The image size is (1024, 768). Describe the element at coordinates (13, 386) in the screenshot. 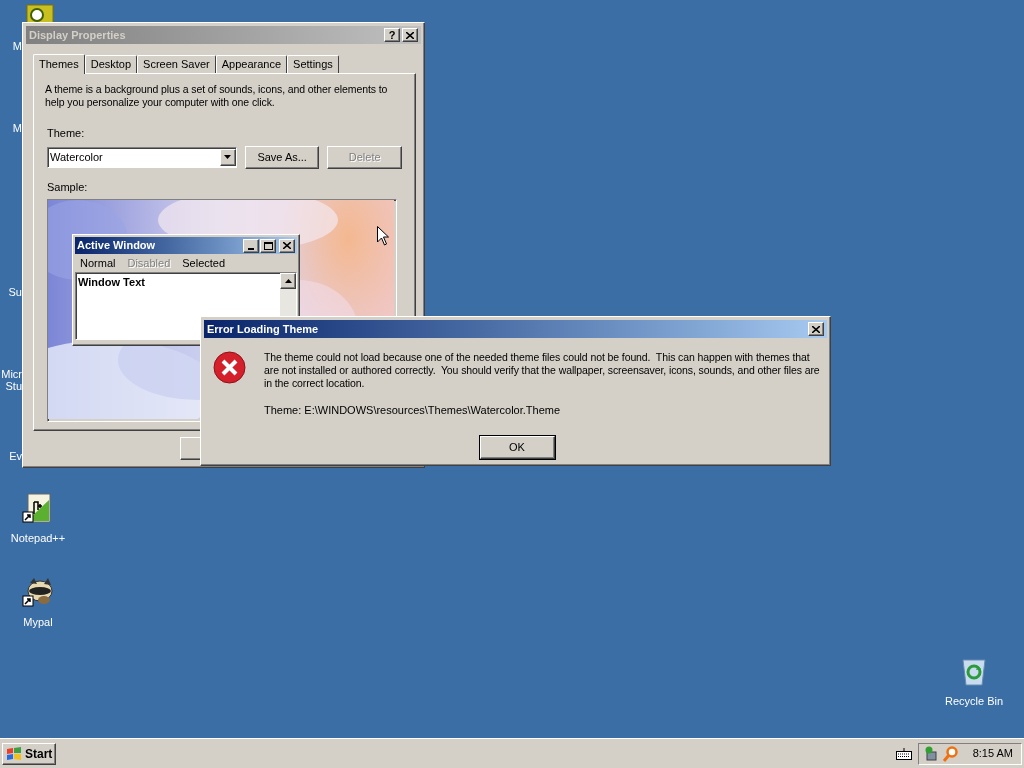

I see `desktop-icon-label: Stu` at that location.